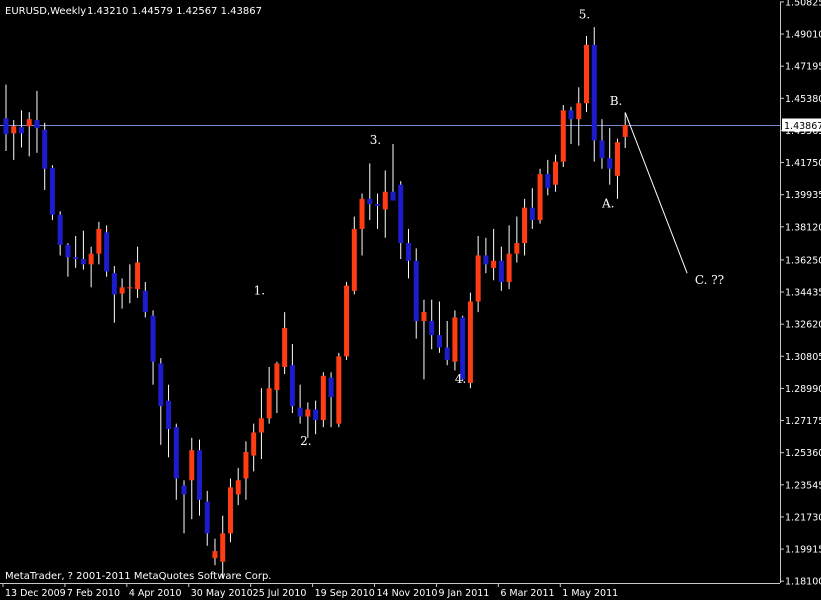  What do you see at coordinates (803, 325) in the screenshot?
I see `price-tick-label: 1.32620` at bounding box center [803, 325].